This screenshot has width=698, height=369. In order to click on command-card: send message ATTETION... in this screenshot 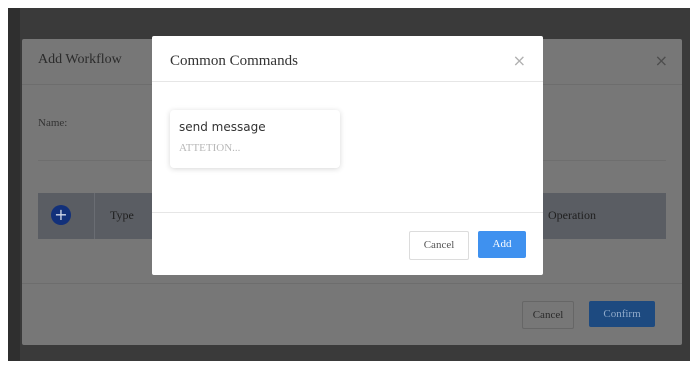, I will do `click(255, 139)`.